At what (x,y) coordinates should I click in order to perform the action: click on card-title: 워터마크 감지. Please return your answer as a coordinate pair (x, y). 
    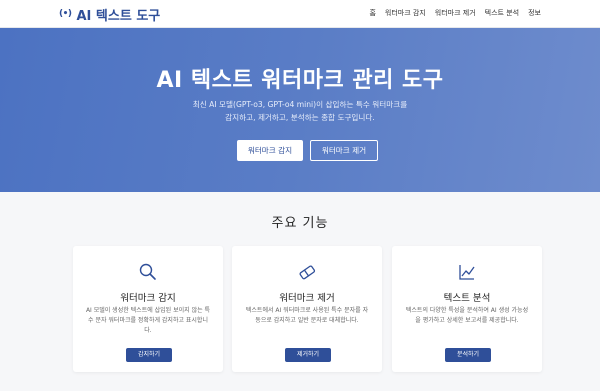
    Looking at the image, I should click on (148, 298).